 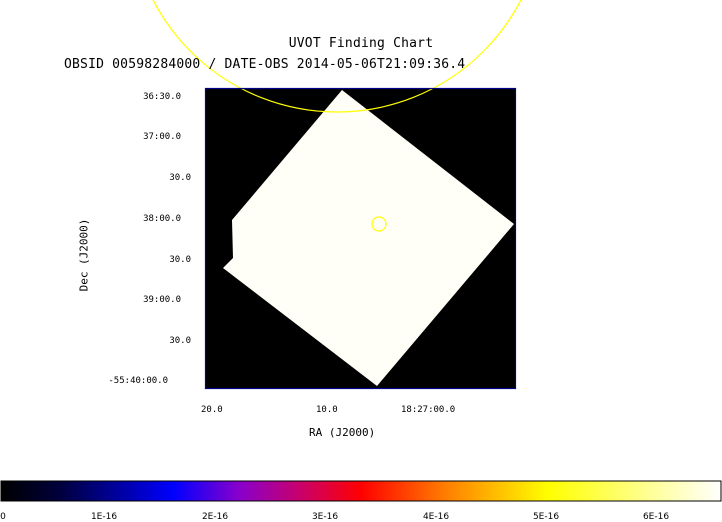 I want to click on x-tick: 18:27:00.0, so click(x=428, y=410).